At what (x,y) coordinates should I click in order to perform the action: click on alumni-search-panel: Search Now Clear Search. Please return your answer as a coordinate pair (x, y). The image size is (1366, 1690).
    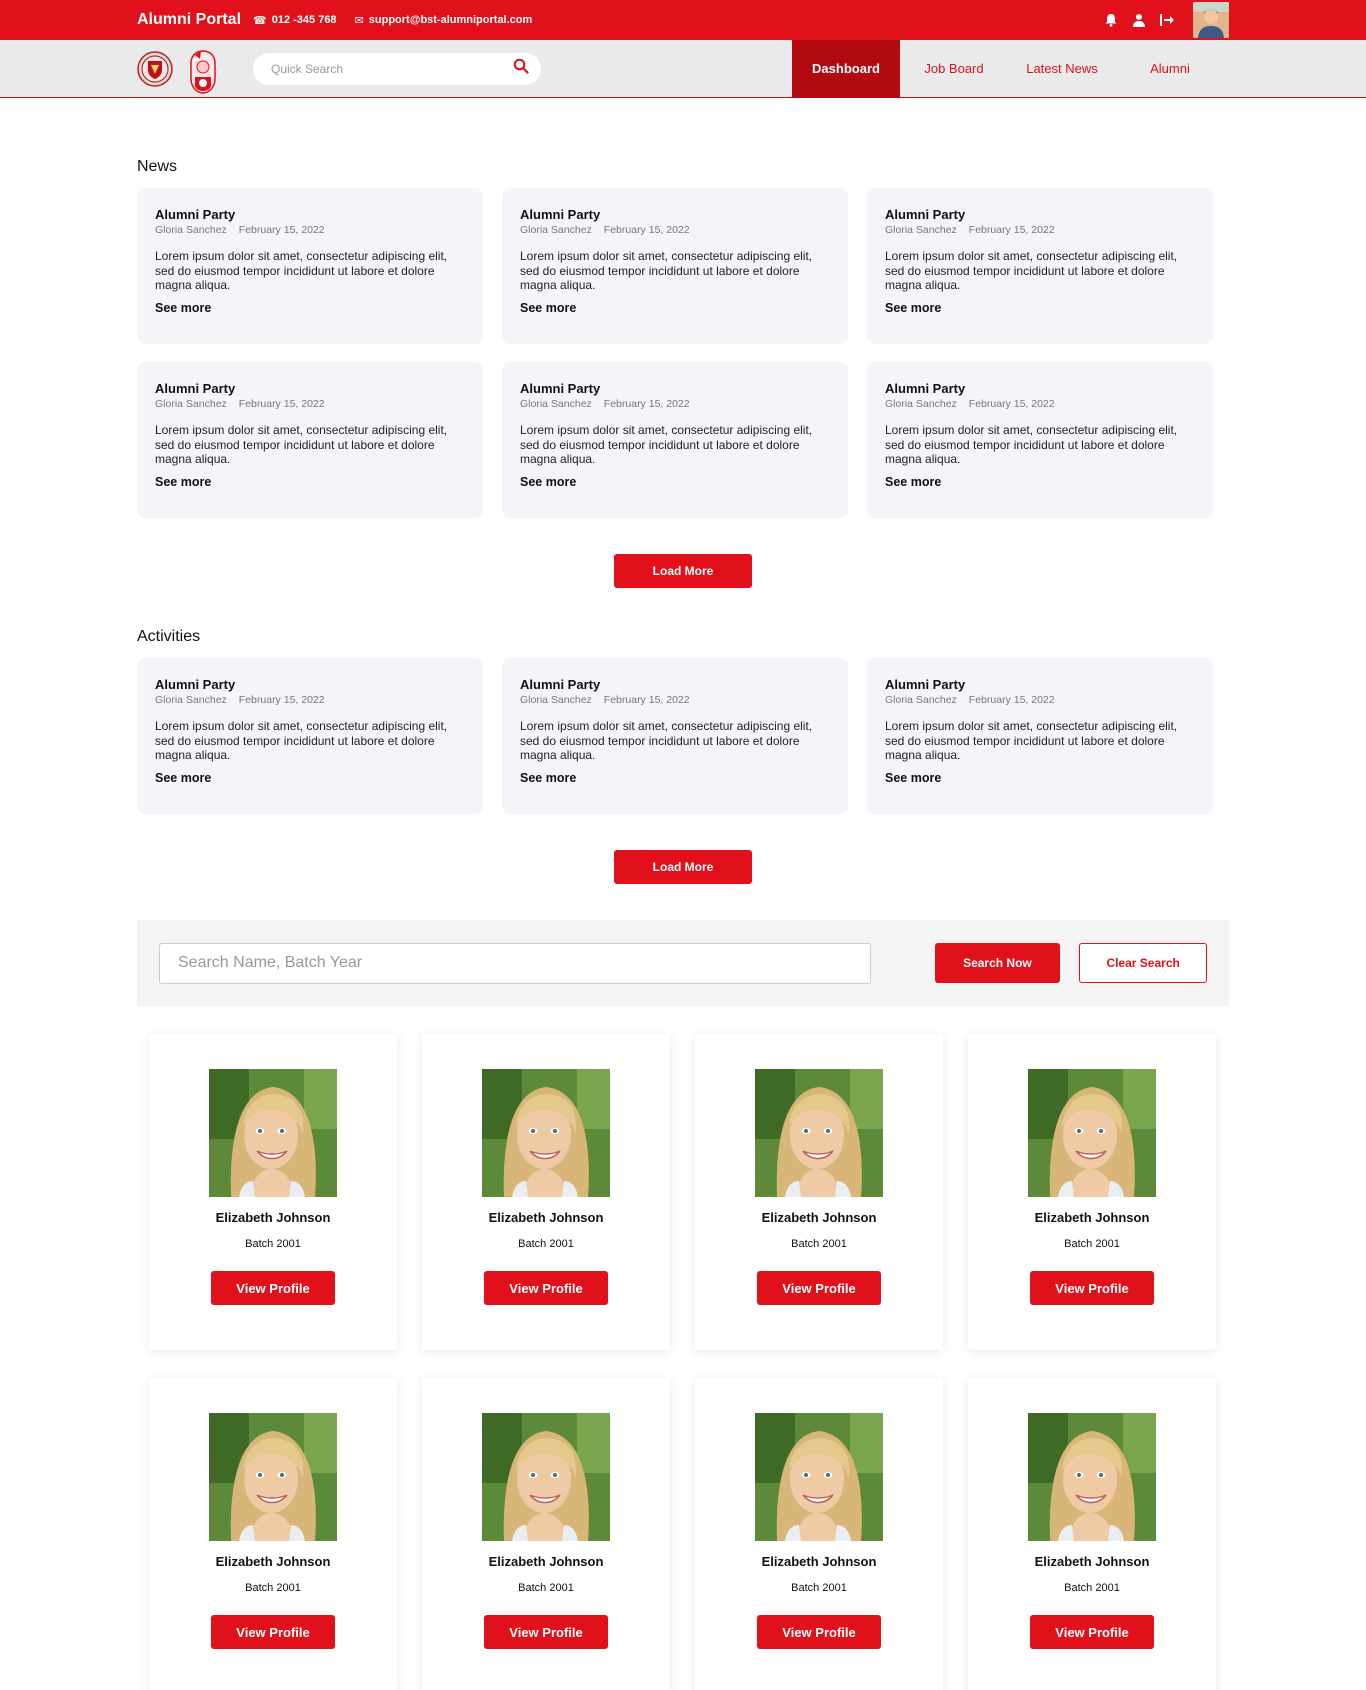
    Looking at the image, I should click on (683, 963).